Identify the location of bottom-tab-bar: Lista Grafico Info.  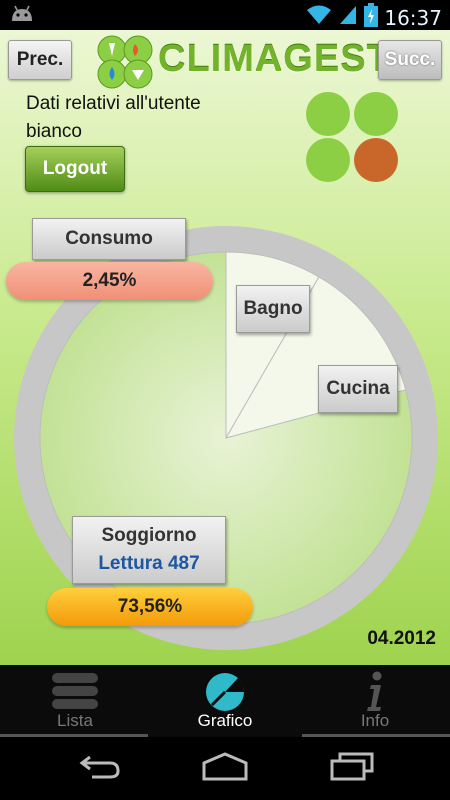
(225, 701).